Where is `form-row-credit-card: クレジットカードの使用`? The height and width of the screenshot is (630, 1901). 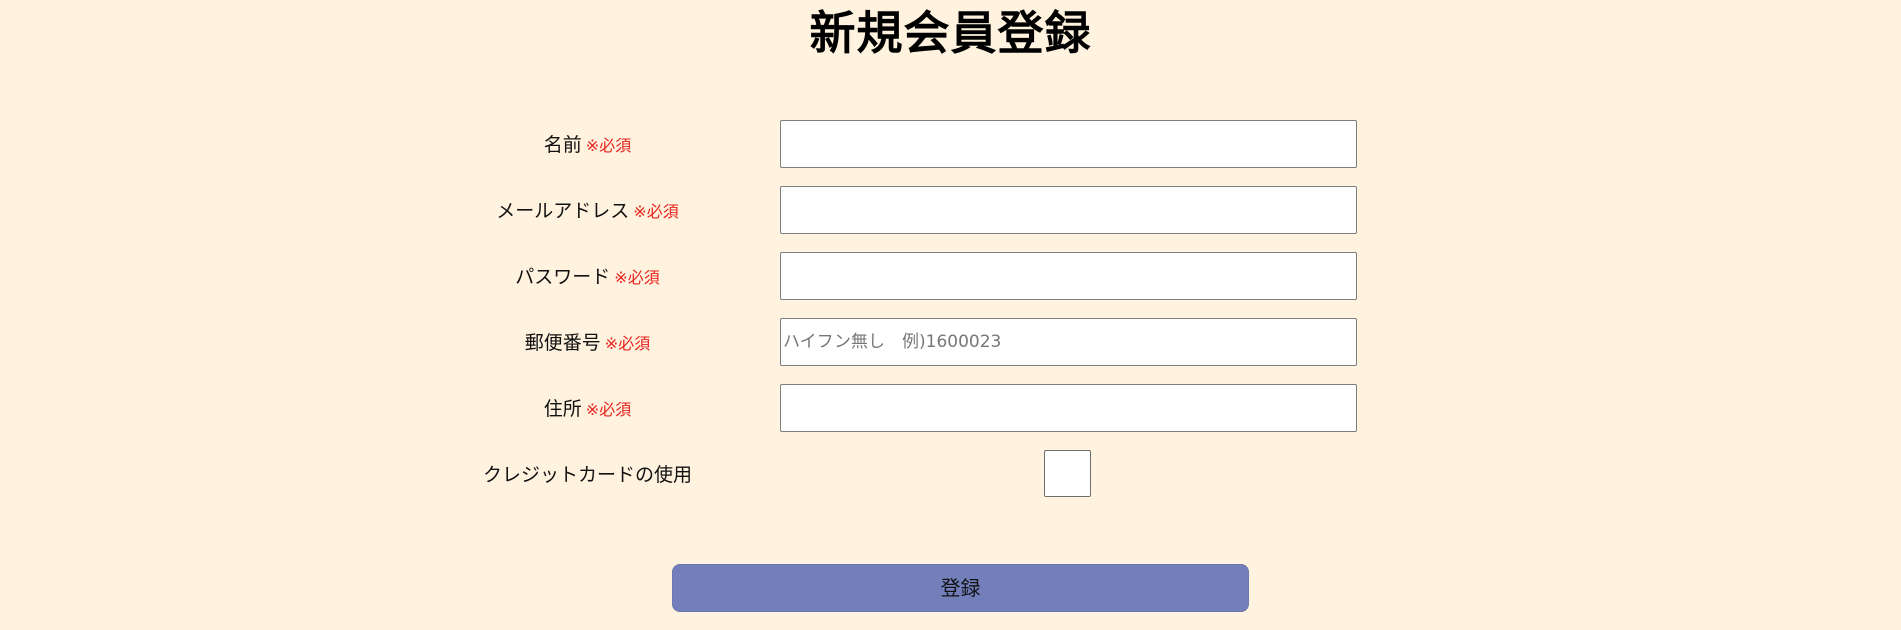
form-row-credit-card: クレジットカードの使用 is located at coordinates (950, 475).